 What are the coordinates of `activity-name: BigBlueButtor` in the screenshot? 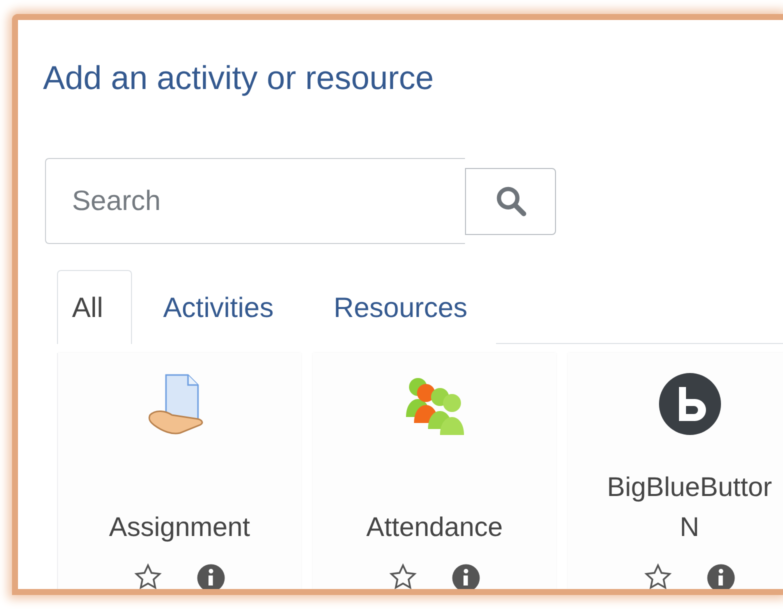 It's located at (689, 487).